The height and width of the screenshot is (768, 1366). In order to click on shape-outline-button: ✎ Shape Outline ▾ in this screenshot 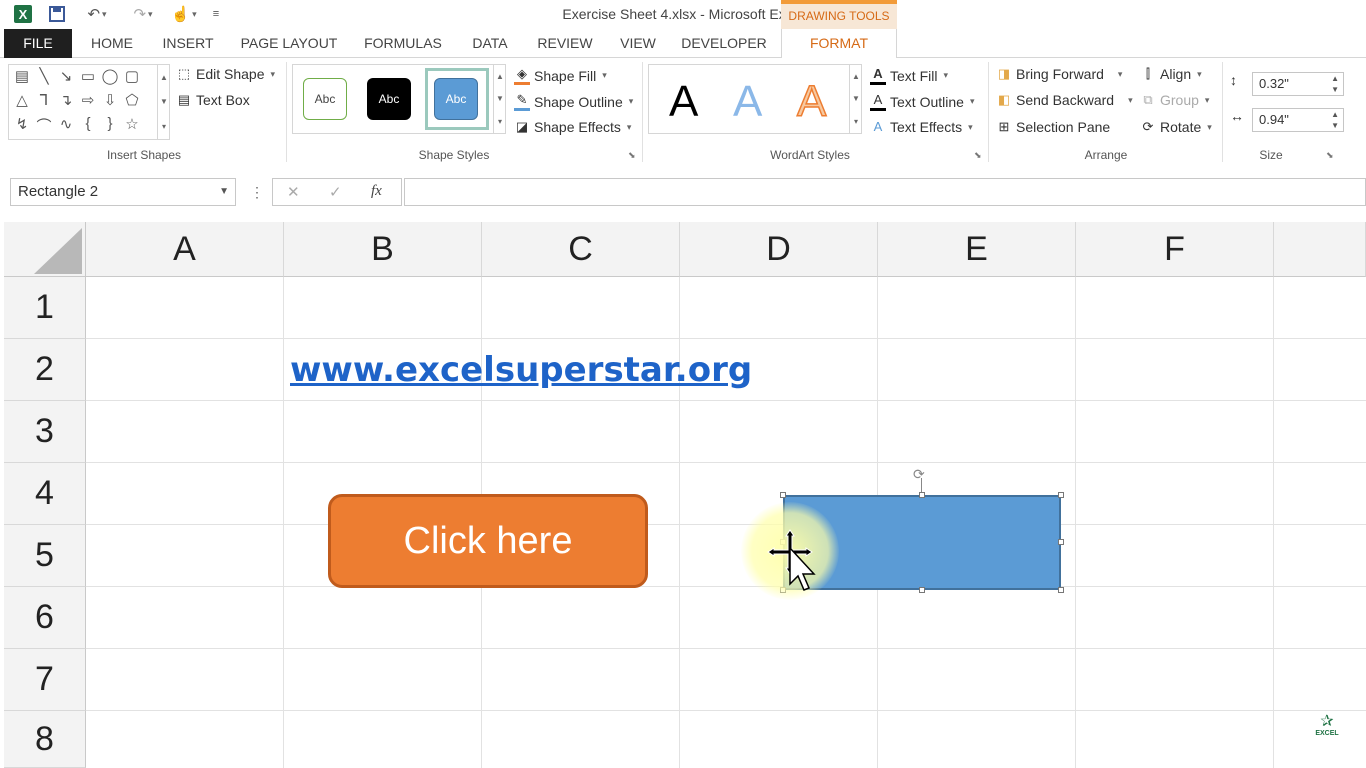, I will do `click(573, 101)`.